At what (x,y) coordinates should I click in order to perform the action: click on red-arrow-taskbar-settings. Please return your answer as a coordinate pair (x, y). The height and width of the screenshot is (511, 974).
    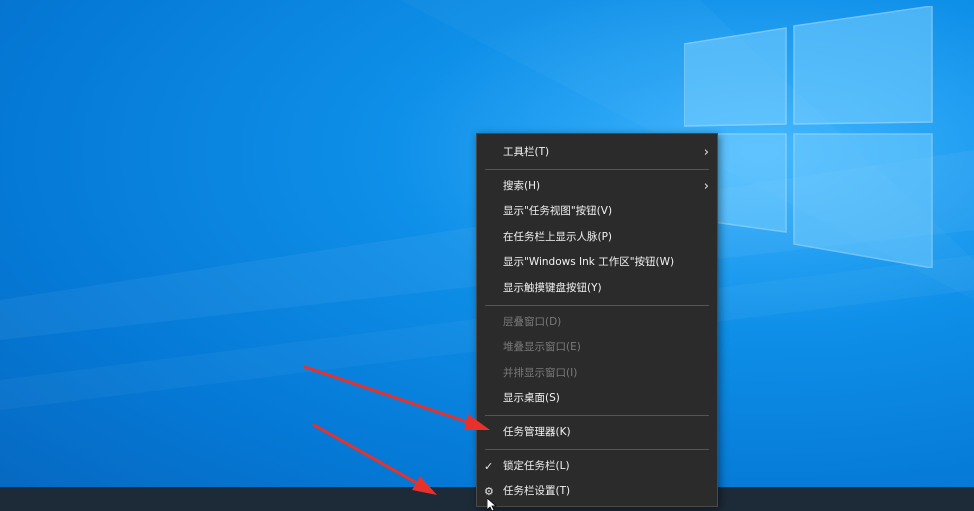
    Looking at the image, I should click on (374, 459).